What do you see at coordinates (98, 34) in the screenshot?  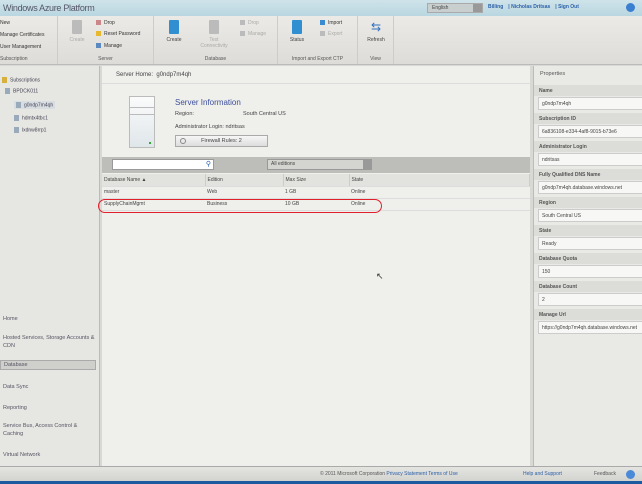 I see `key-icon` at bounding box center [98, 34].